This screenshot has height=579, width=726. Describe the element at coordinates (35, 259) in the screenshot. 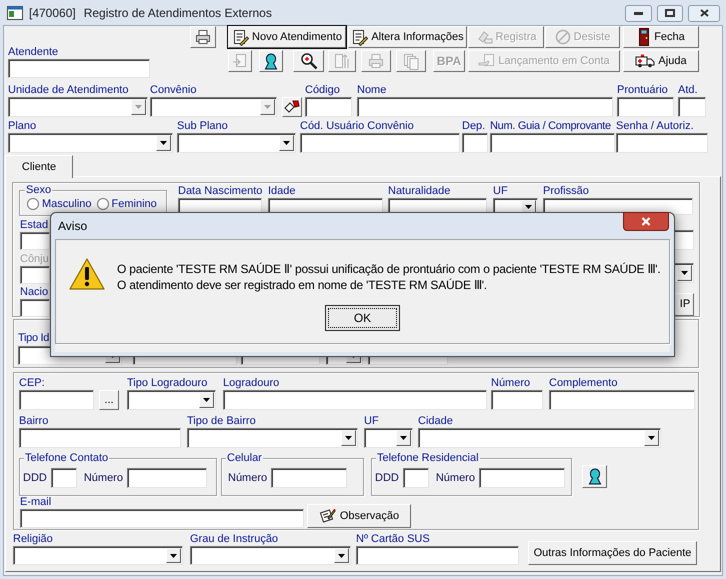

I see `field-label: Cônju` at that location.